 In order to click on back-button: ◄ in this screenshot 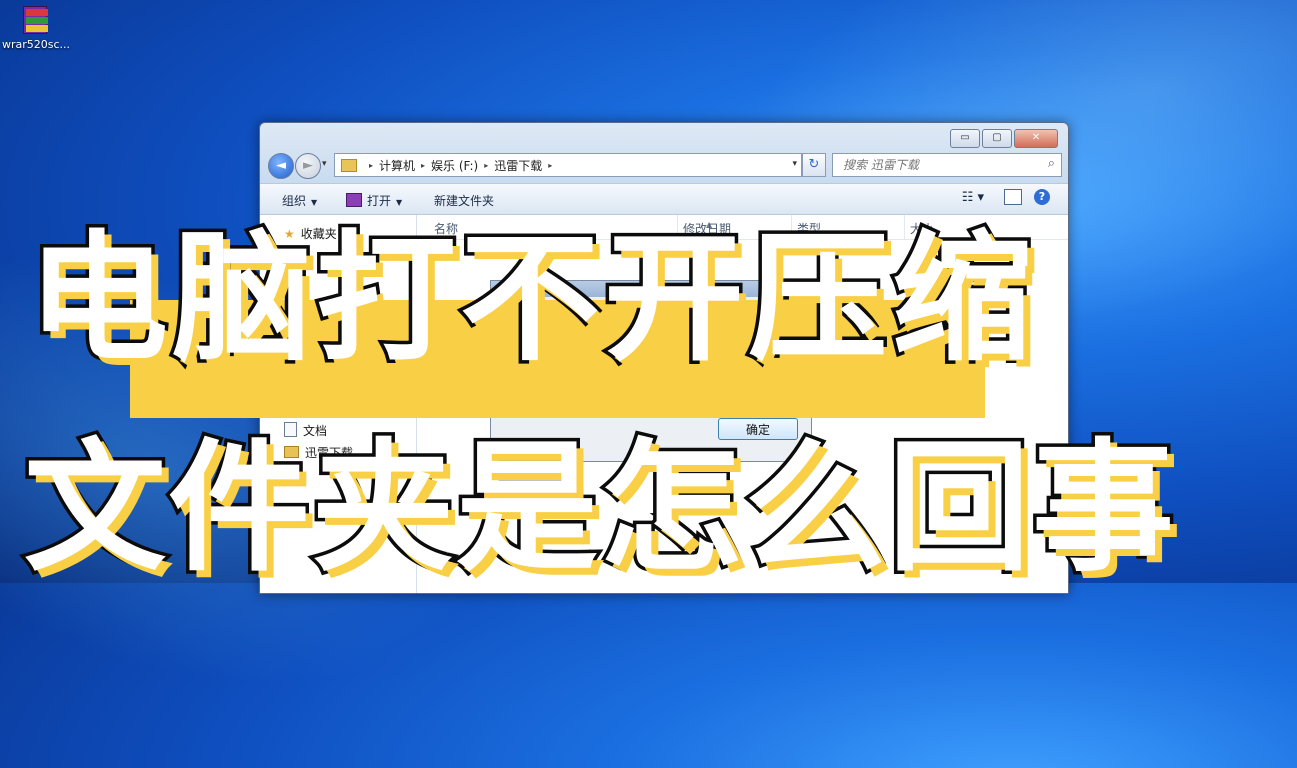, I will do `click(281, 166)`.